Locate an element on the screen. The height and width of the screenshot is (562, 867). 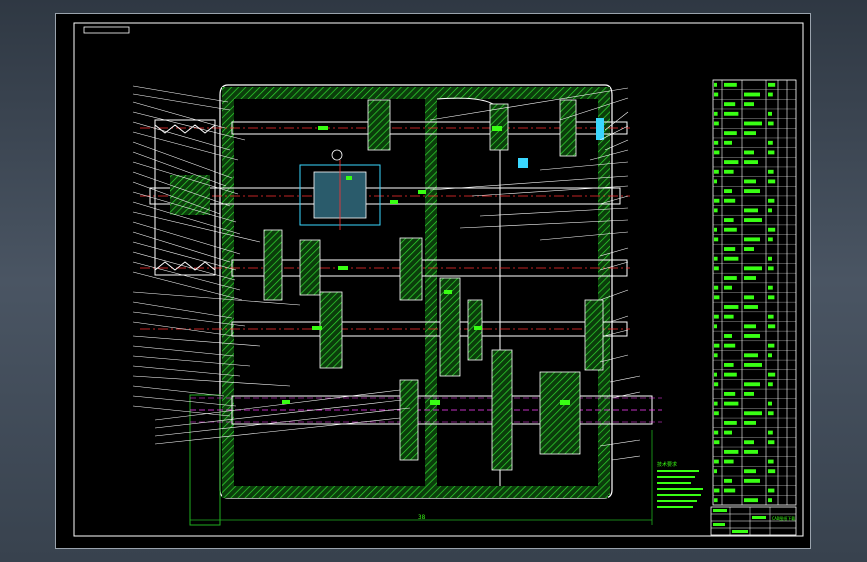
technical-notes: 技术要求 is located at coordinates (680, 484).